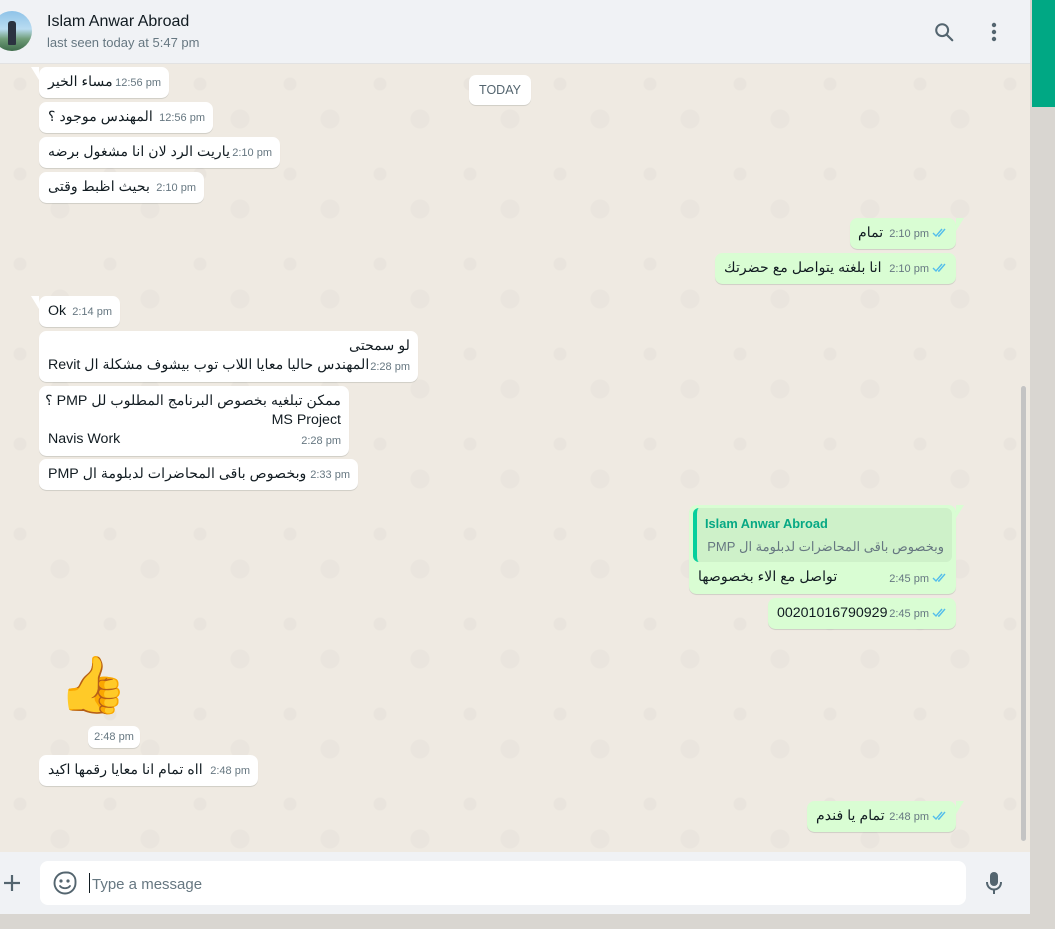 The width and height of the screenshot is (1055, 929). I want to click on message-text-line: MS Project, so click(306, 420).